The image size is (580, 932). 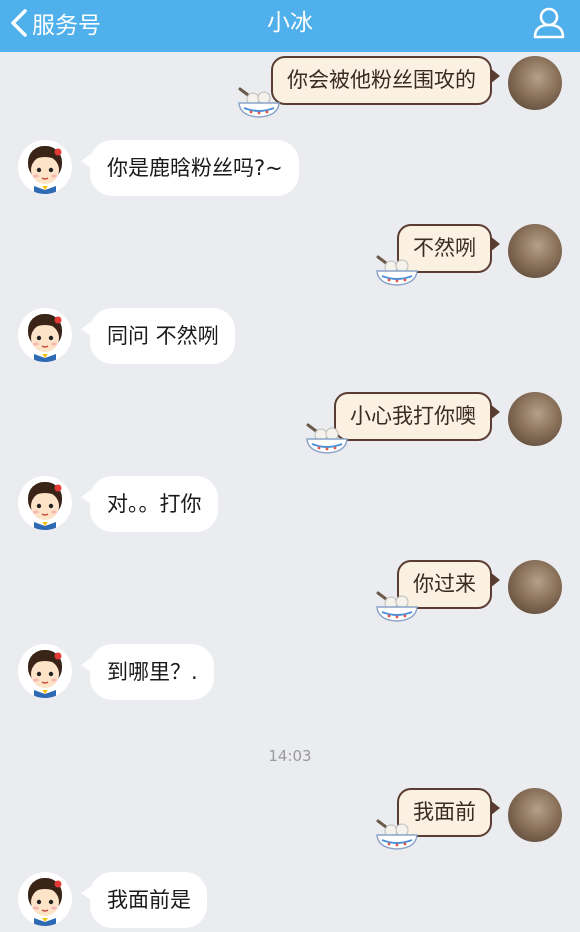 I want to click on navigation-bar: 服务号 小冰, so click(x=290, y=26).